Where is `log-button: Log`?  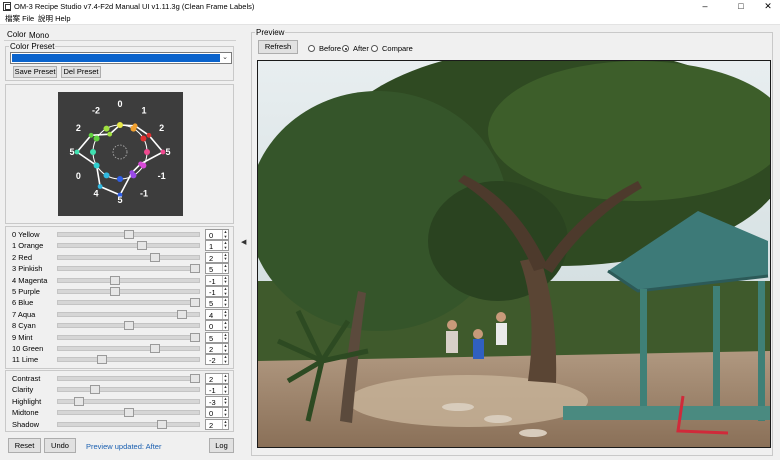 log-button: Log is located at coordinates (221, 445).